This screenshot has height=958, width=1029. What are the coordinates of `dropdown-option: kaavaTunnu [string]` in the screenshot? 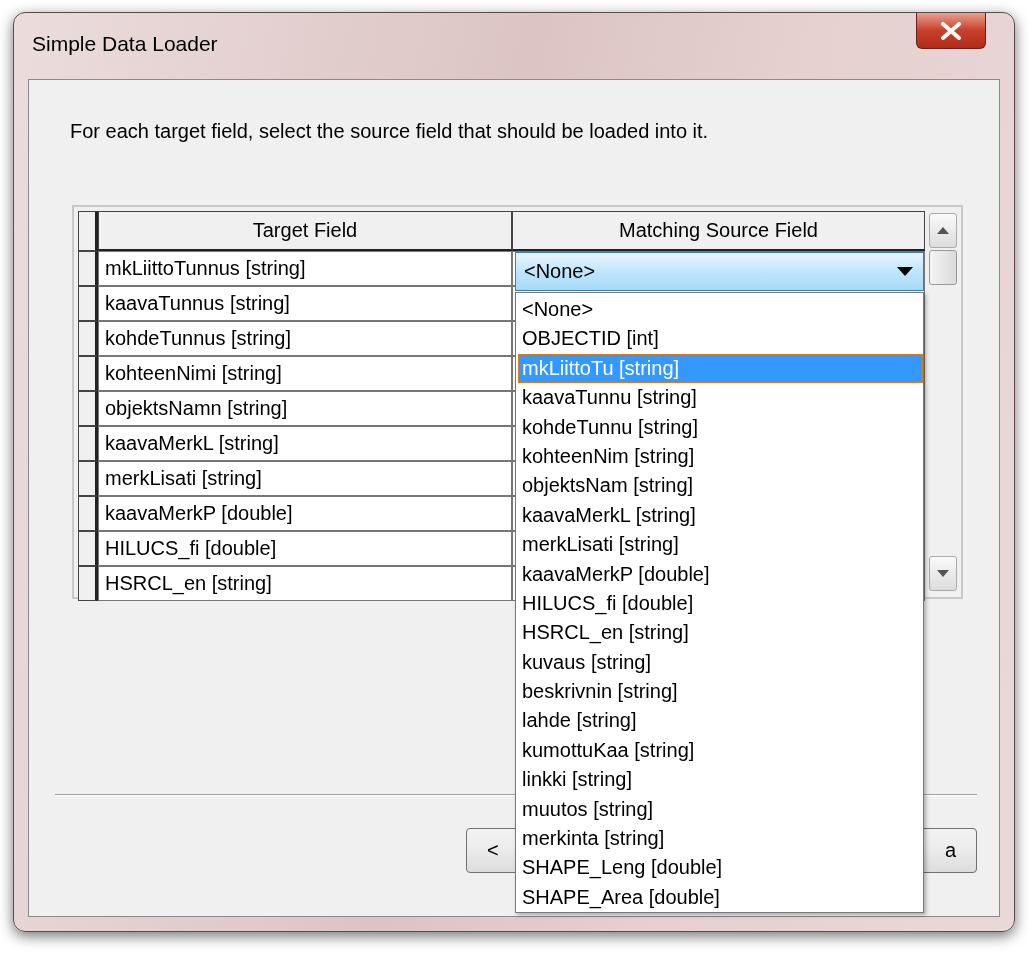 It's located at (720, 398).